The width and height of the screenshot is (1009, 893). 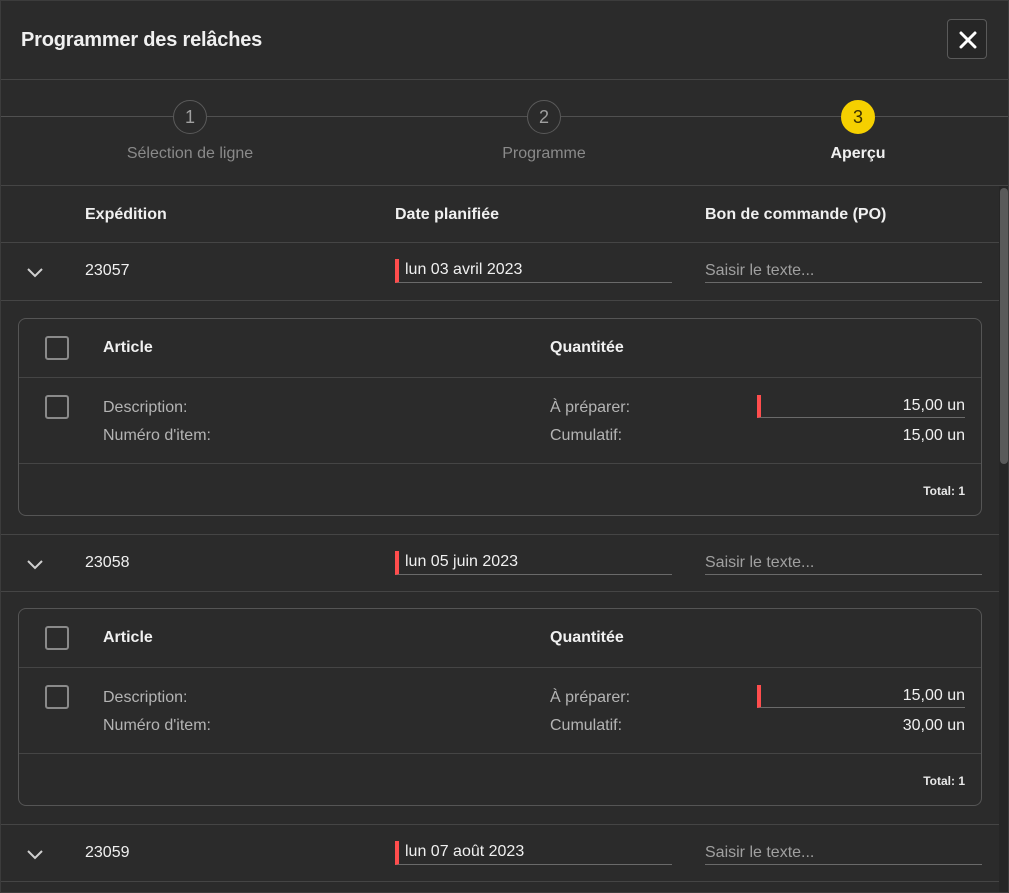 What do you see at coordinates (544, 117) in the screenshot?
I see `step-number: 2` at bounding box center [544, 117].